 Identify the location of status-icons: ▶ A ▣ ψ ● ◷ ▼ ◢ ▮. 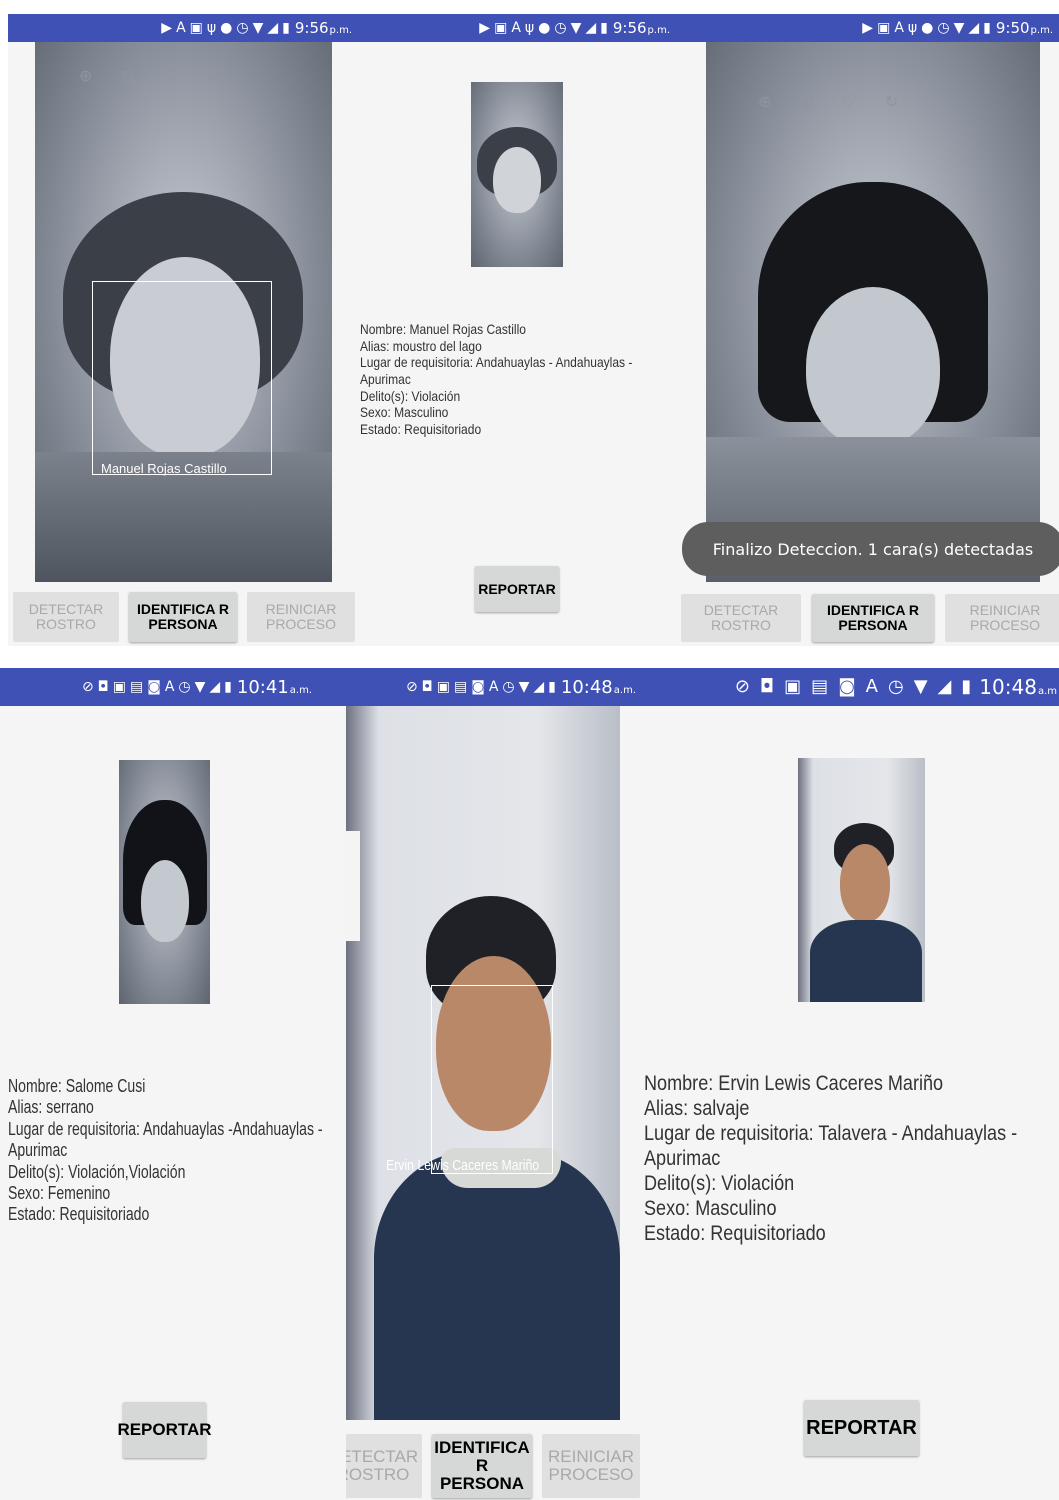
(225, 28).